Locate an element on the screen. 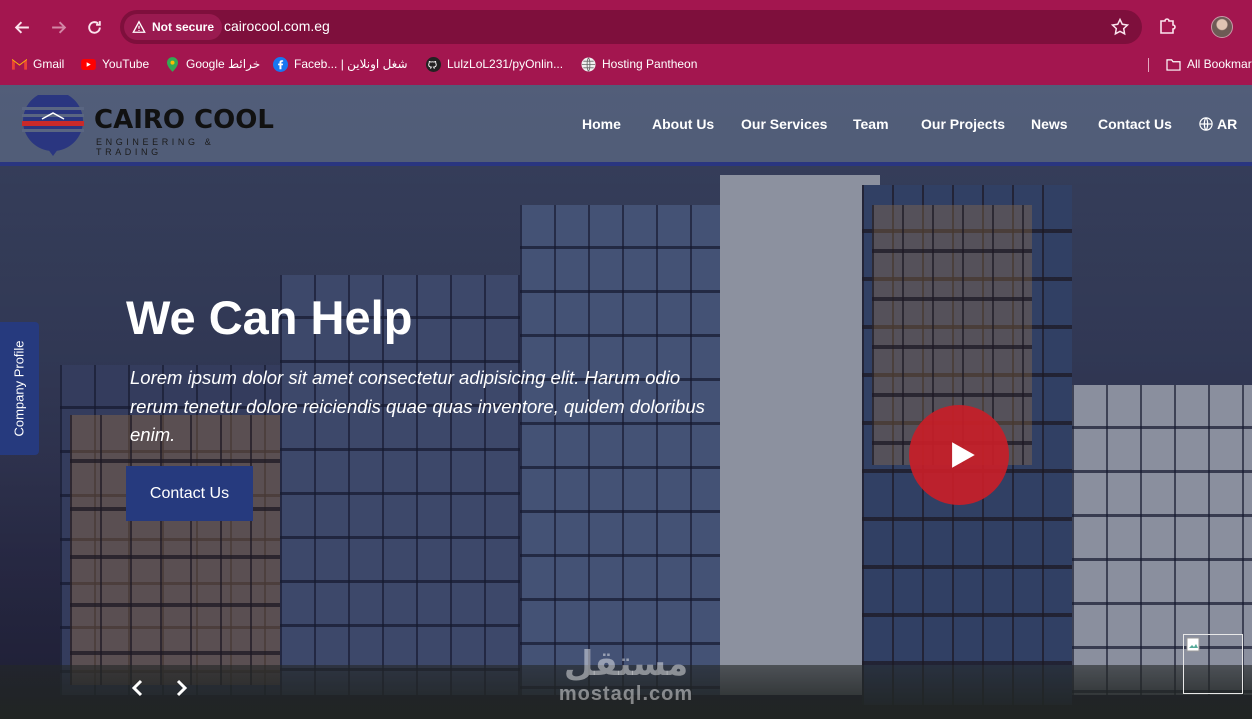  nav-home: Home is located at coordinates (601, 124).